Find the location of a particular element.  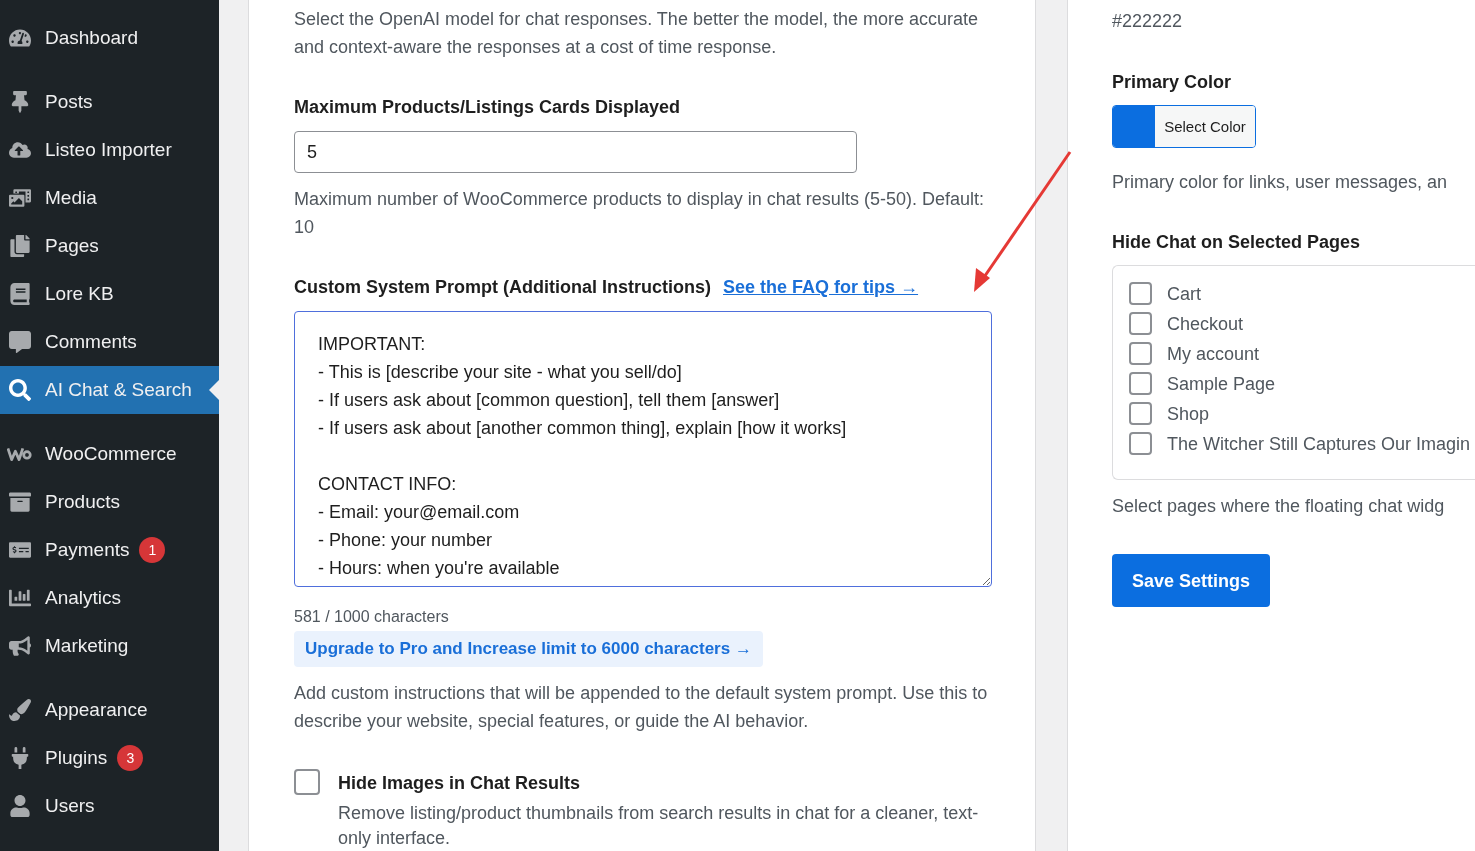

page-label: Cart is located at coordinates (1184, 294).